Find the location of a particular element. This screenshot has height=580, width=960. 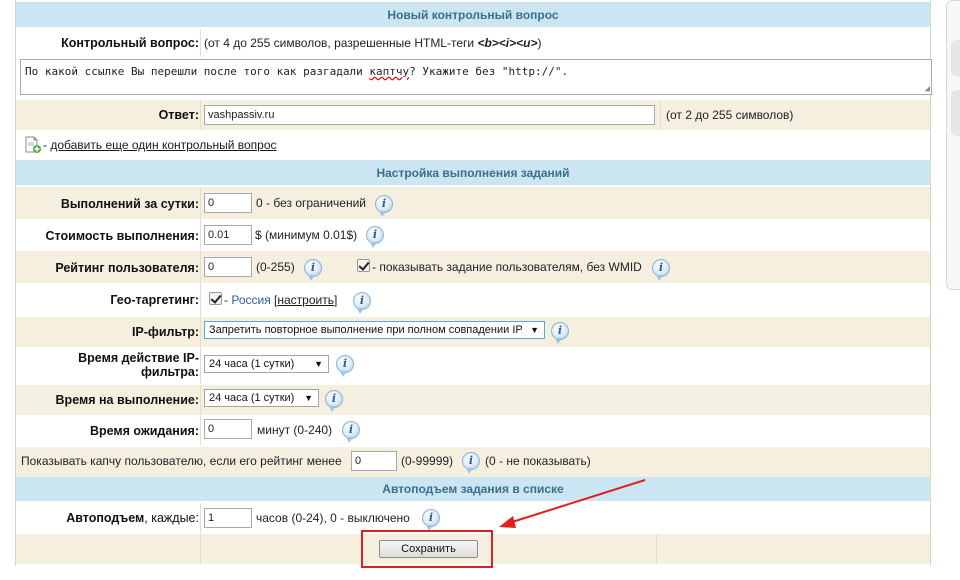

daily-executions-label: Выполнений за сутки: is located at coordinates (129, 204).